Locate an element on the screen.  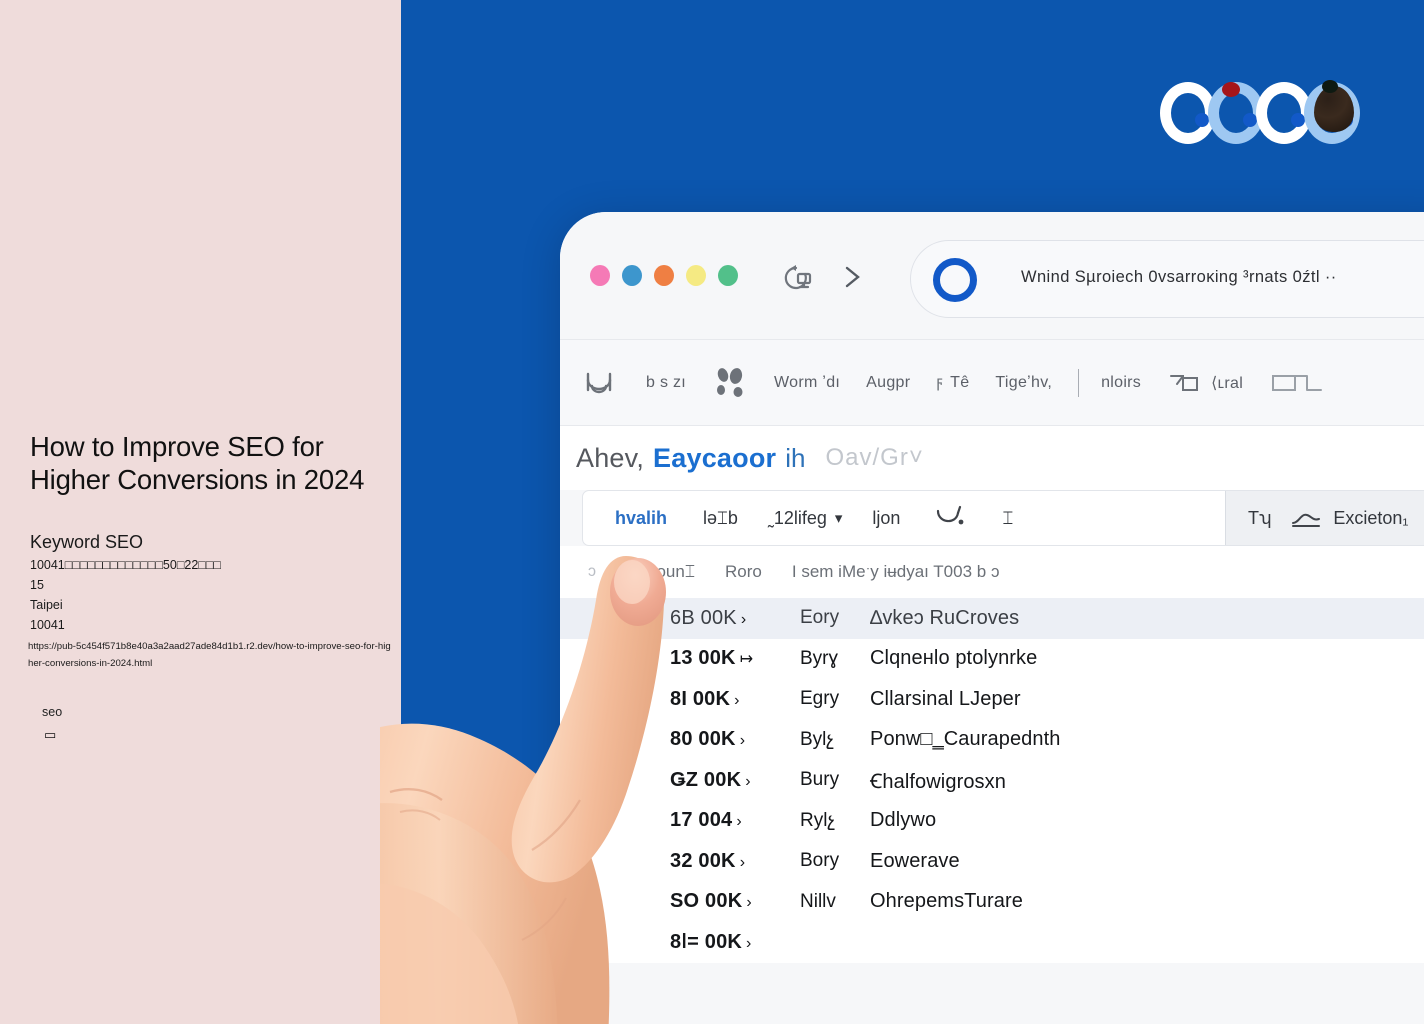
row-tag: Bury is located at coordinates (820, 780).